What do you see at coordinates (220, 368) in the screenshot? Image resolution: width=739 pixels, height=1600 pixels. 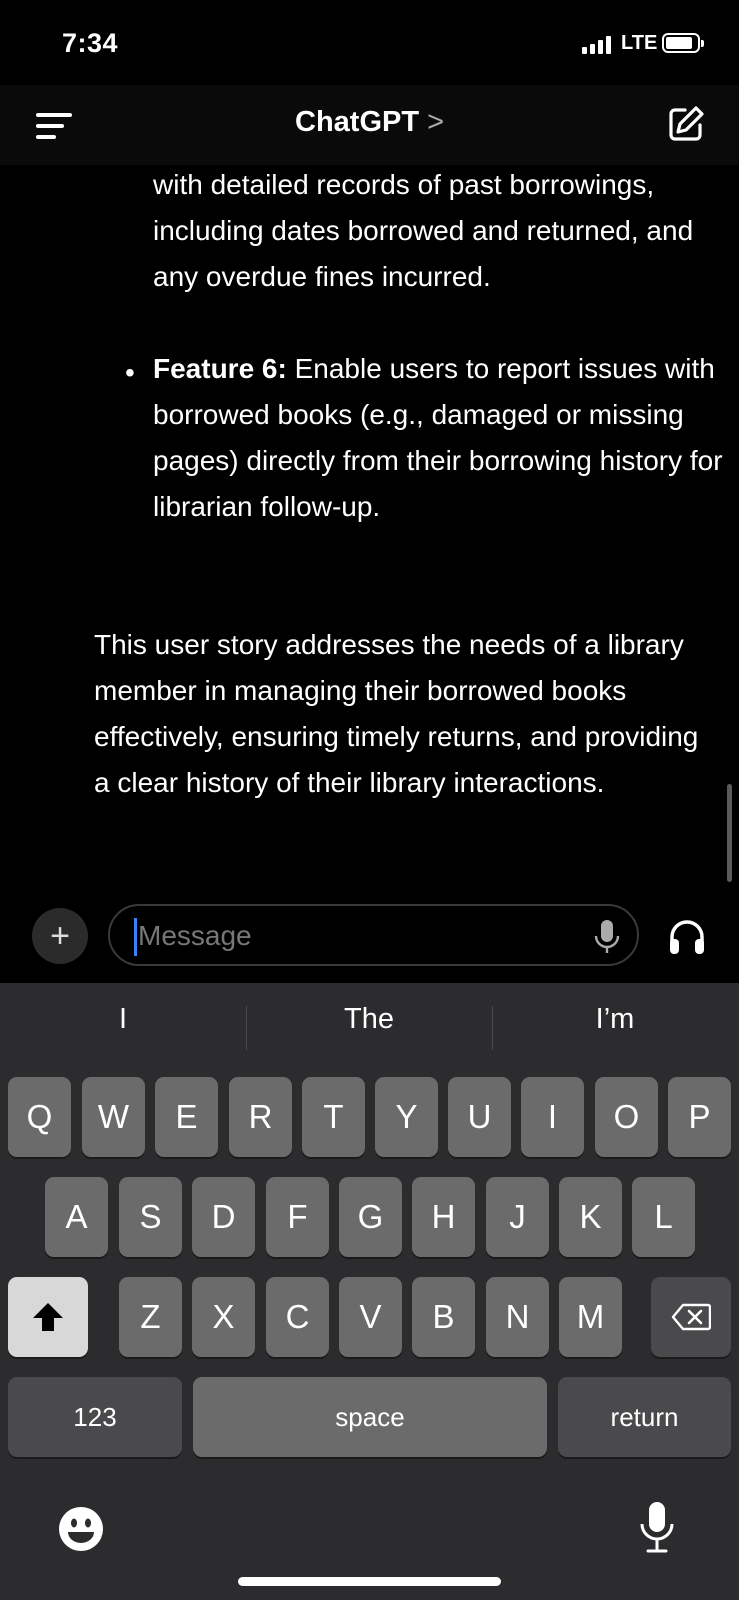 I see `feature-label: Feature 6:` at bounding box center [220, 368].